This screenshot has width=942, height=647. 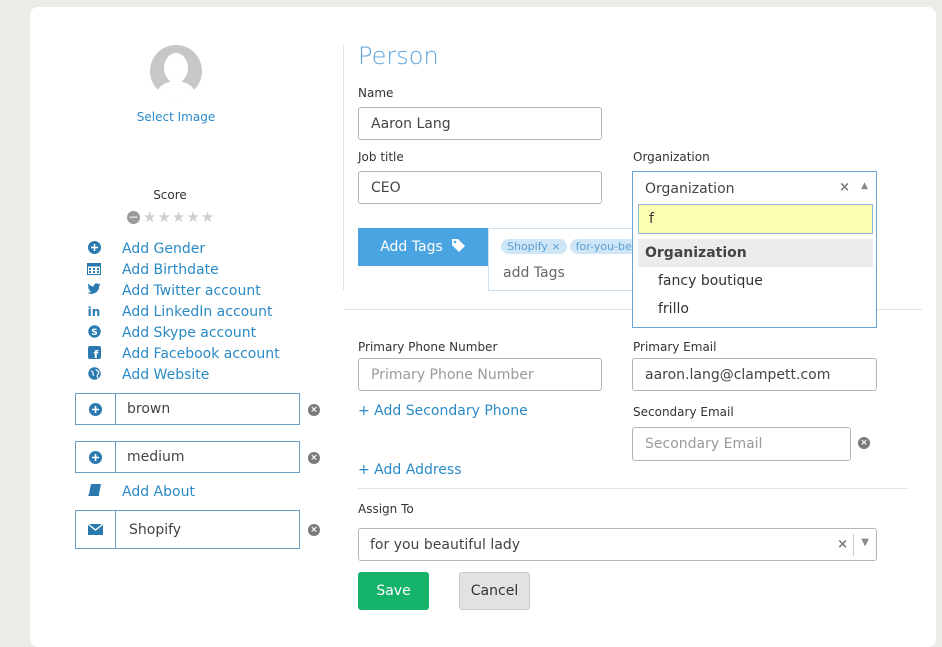 What do you see at coordinates (494, 591) in the screenshot?
I see `cancel-button: Cancel` at bounding box center [494, 591].